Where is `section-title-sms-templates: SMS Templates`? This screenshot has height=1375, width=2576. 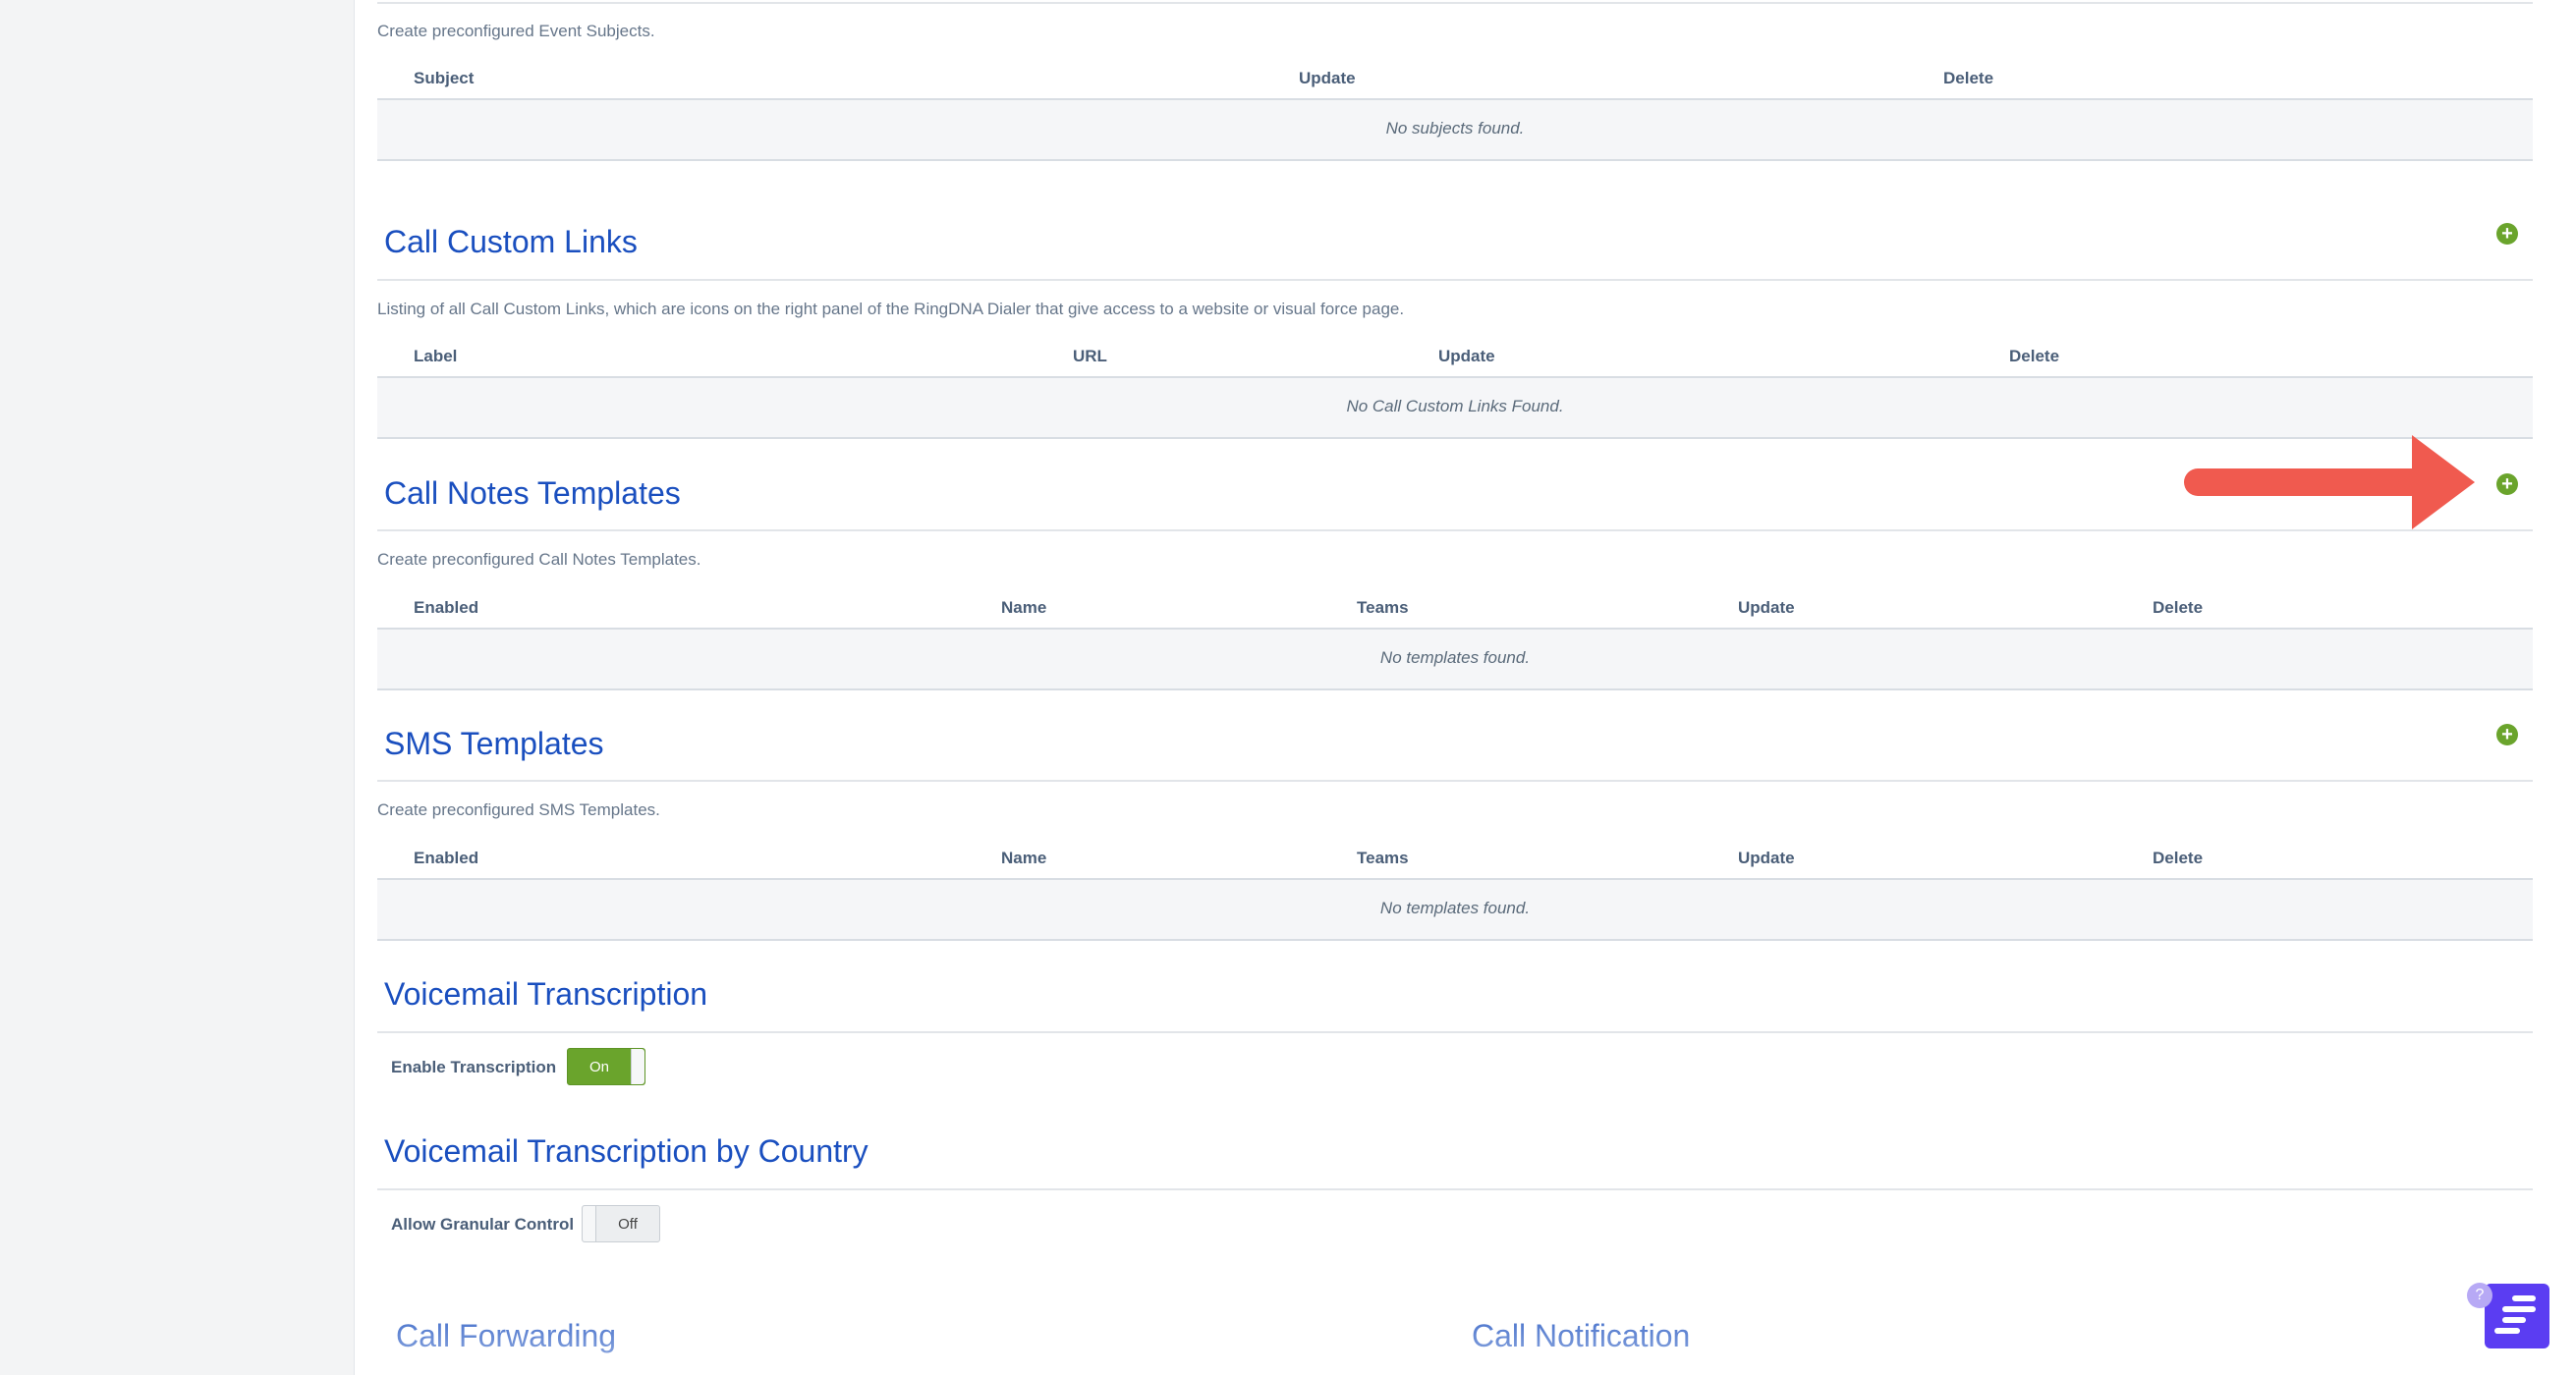 section-title-sms-templates: SMS Templates is located at coordinates (494, 743).